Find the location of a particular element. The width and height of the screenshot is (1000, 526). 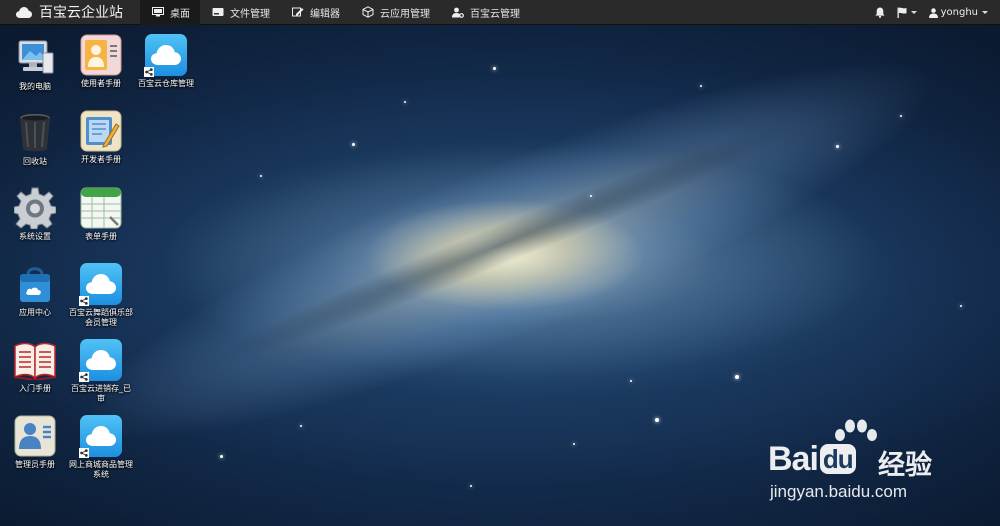

computer-icon is located at coordinates (35, 58).